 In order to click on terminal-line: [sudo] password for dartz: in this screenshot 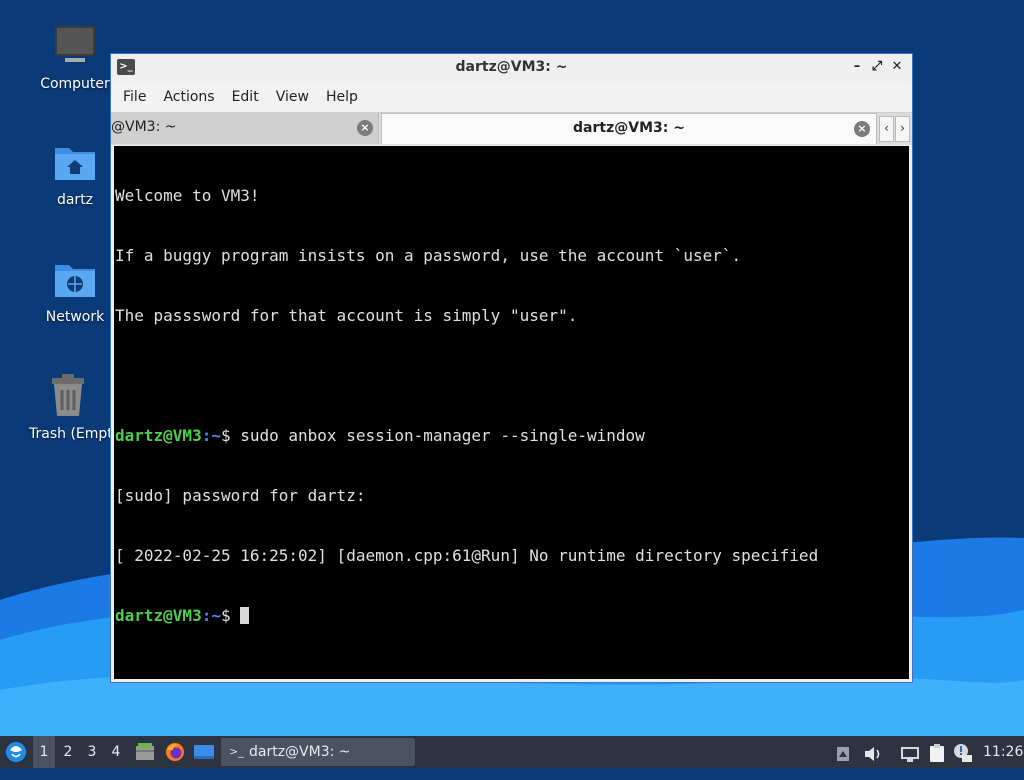, I will do `click(240, 495)`.